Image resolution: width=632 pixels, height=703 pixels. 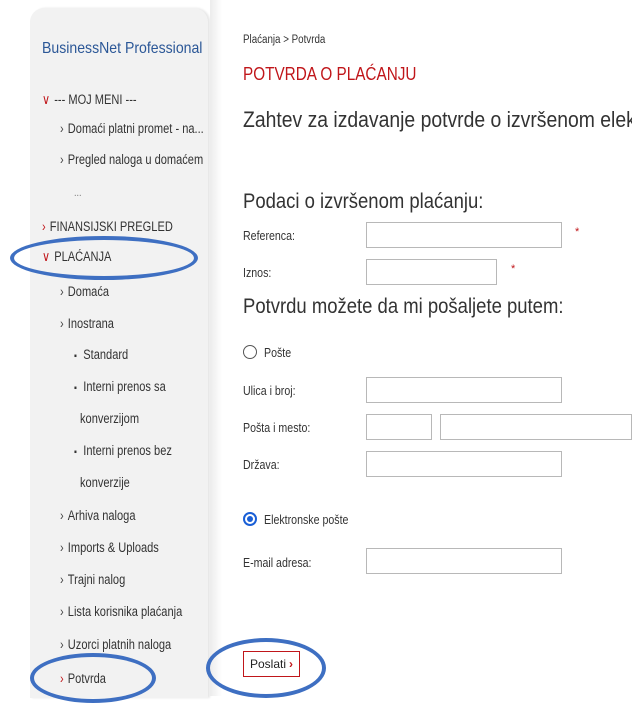 I want to click on nav-domaca: › Domaća, so click(x=84, y=291).